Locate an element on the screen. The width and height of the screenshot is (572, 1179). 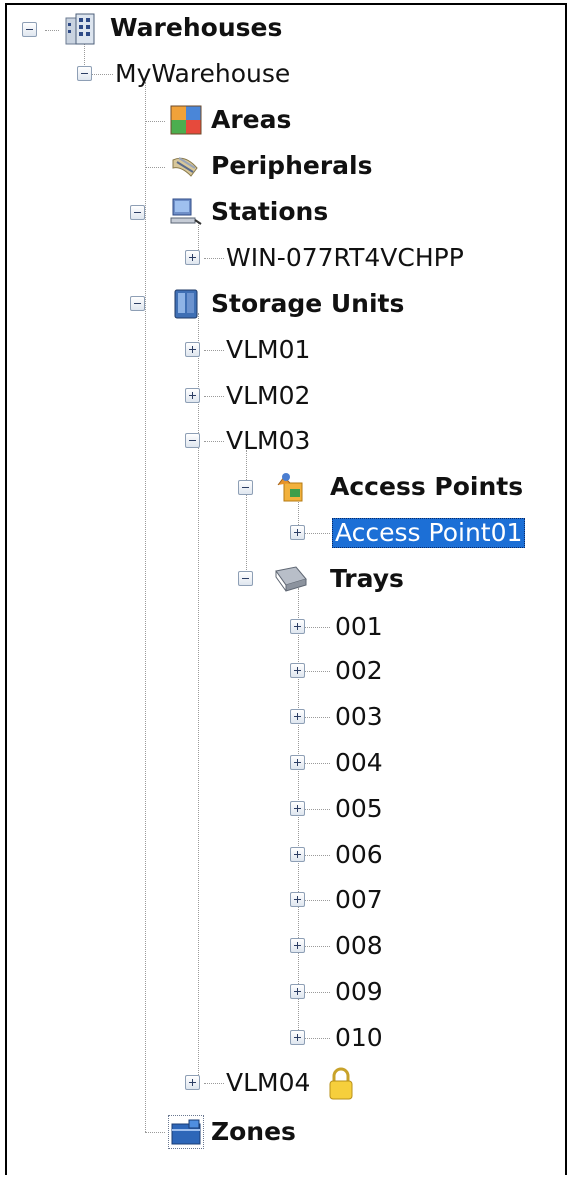
tree-node-label: VLM02 is located at coordinates (268, 395).